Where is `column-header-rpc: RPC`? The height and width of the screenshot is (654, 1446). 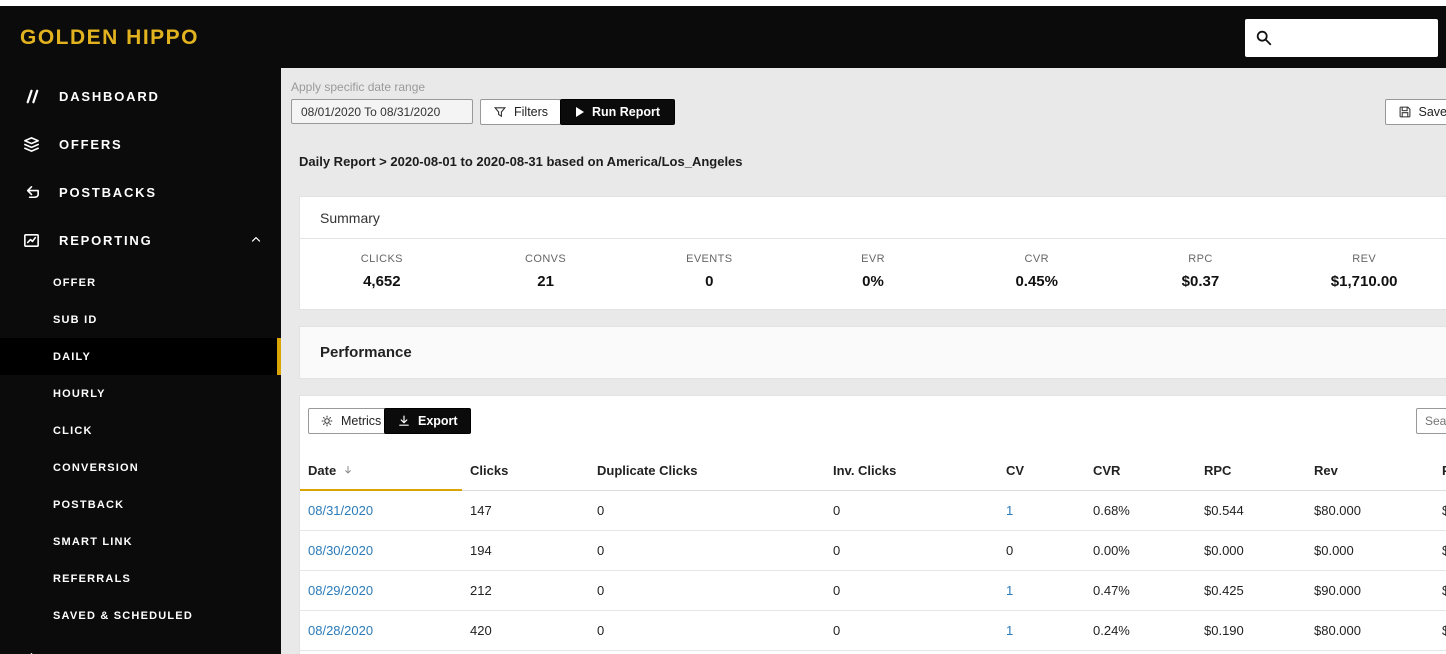 column-header-rpc: RPC is located at coordinates (1251, 471).